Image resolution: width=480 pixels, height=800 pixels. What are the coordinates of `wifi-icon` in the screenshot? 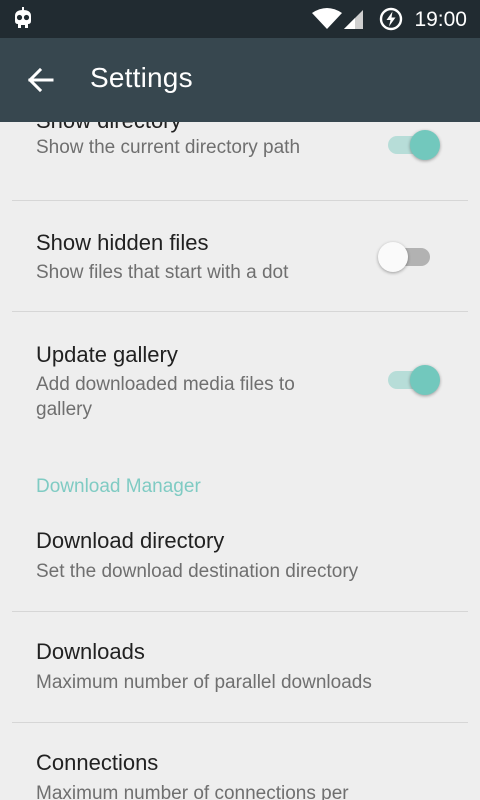 It's located at (327, 21).